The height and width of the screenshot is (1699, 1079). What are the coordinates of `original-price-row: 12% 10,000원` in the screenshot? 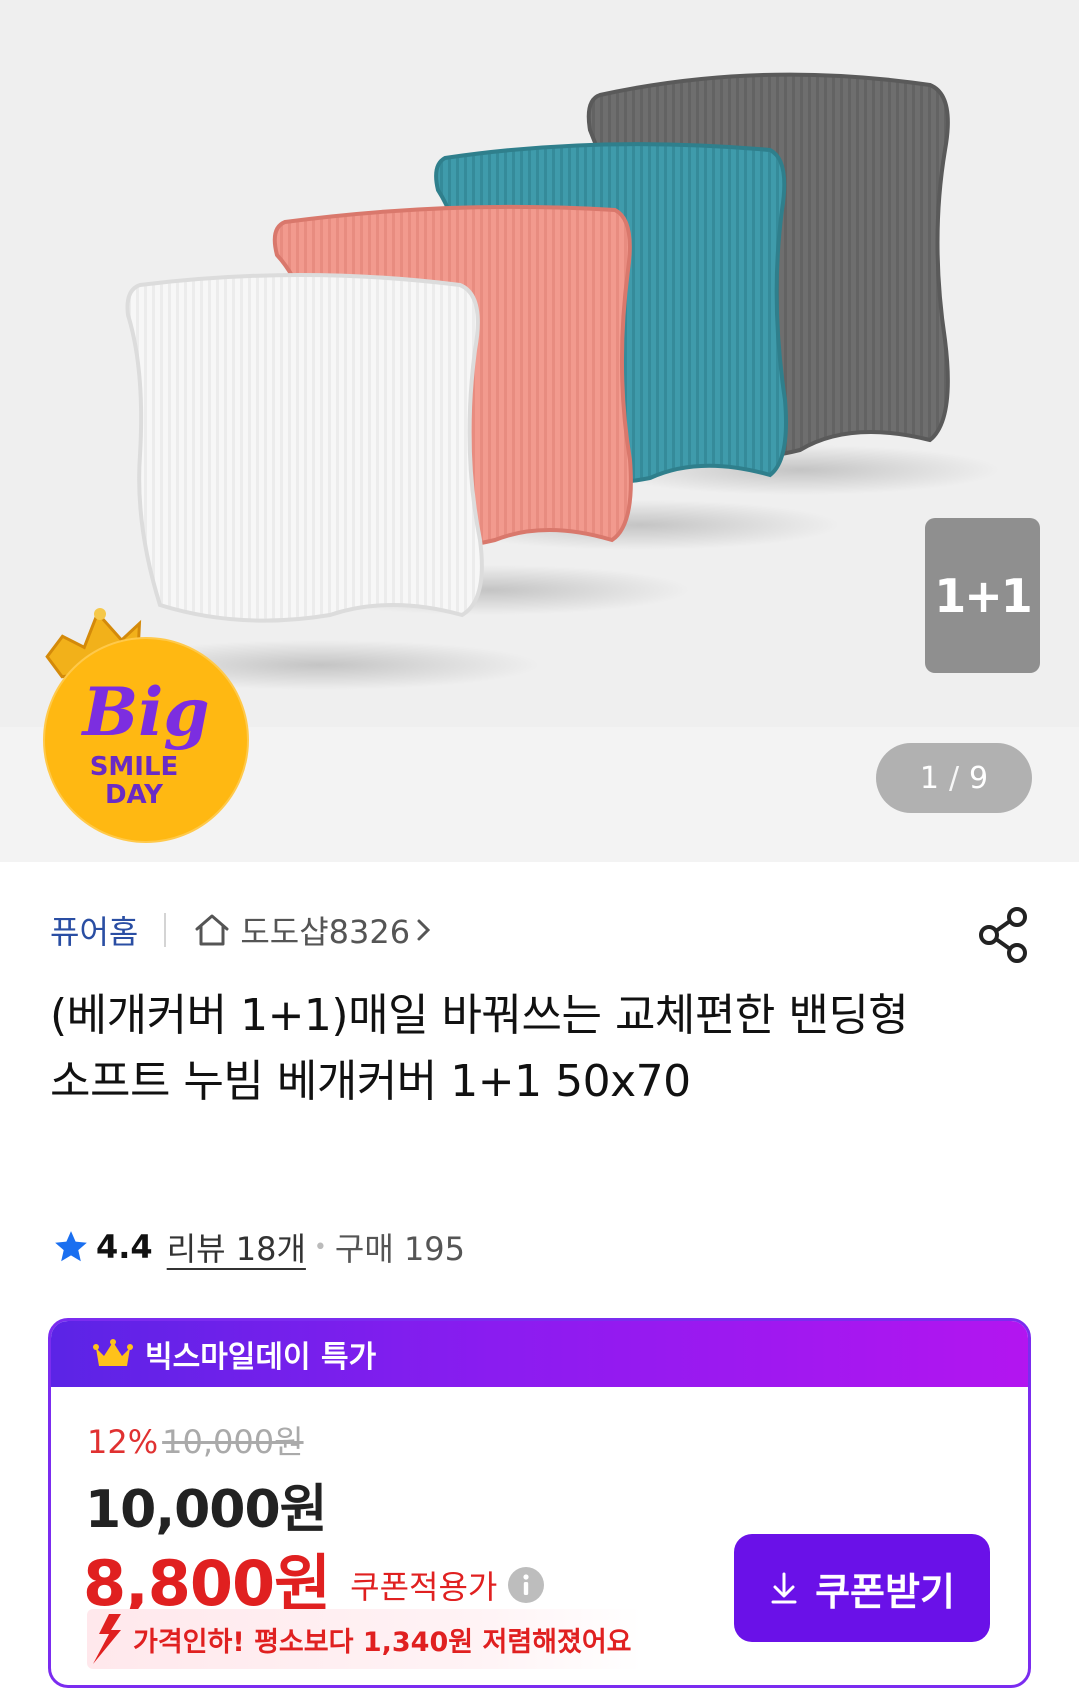 It's located at (195, 1440).